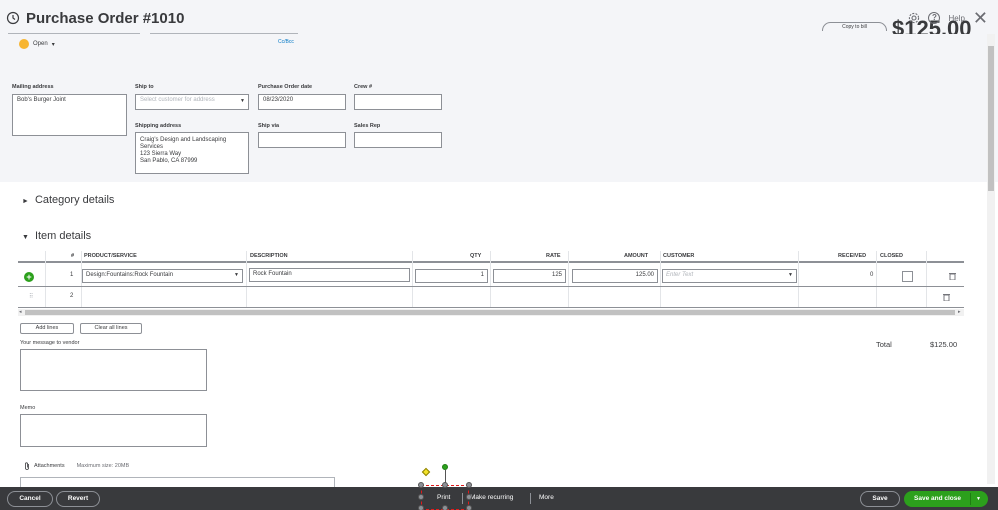  Describe the element at coordinates (47, 328) in the screenshot. I see `add-lines-button: Add lines` at that location.